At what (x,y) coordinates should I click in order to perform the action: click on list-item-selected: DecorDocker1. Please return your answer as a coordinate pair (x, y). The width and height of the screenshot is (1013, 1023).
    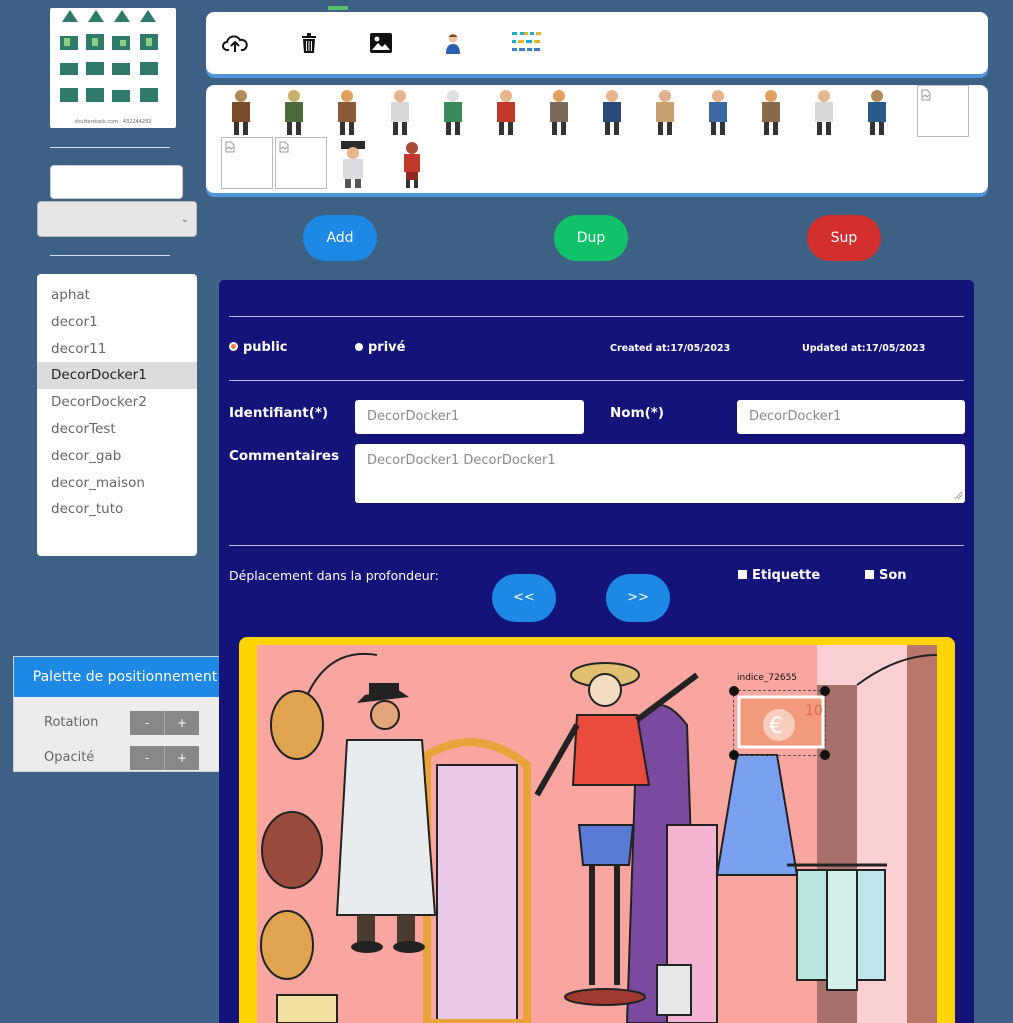
    Looking at the image, I should click on (117, 376).